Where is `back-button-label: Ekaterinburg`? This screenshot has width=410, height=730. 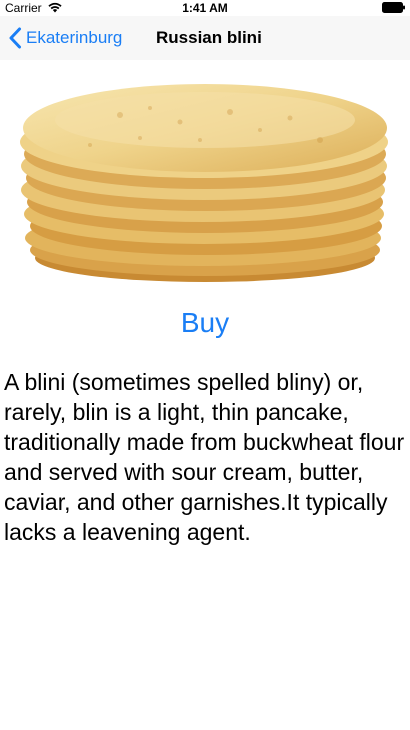
back-button-label: Ekaterinburg is located at coordinates (74, 37).